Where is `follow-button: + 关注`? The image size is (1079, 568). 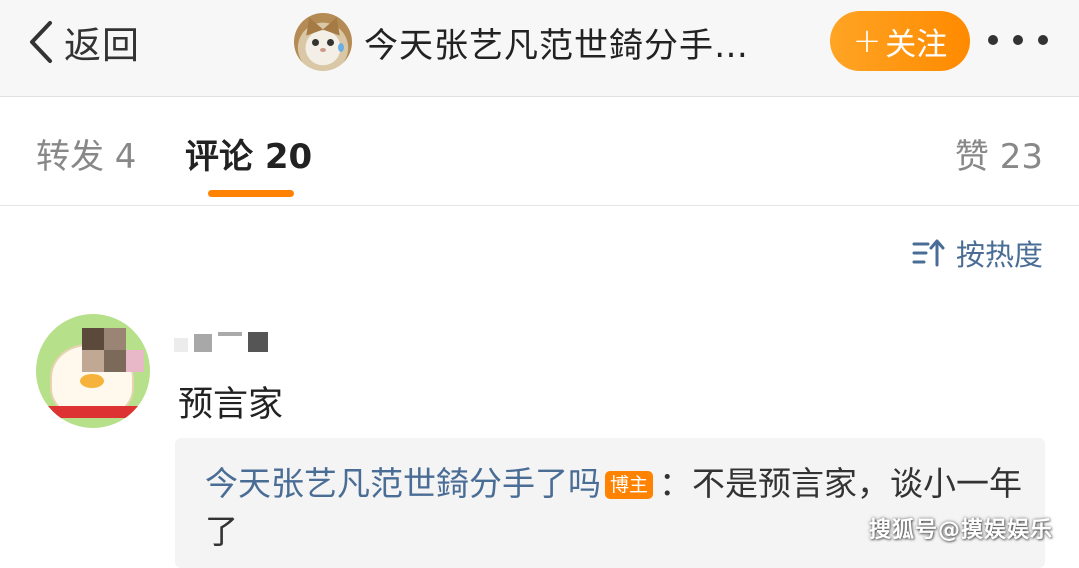 follow-button: + 关注 is located at coordinates (900, 41).